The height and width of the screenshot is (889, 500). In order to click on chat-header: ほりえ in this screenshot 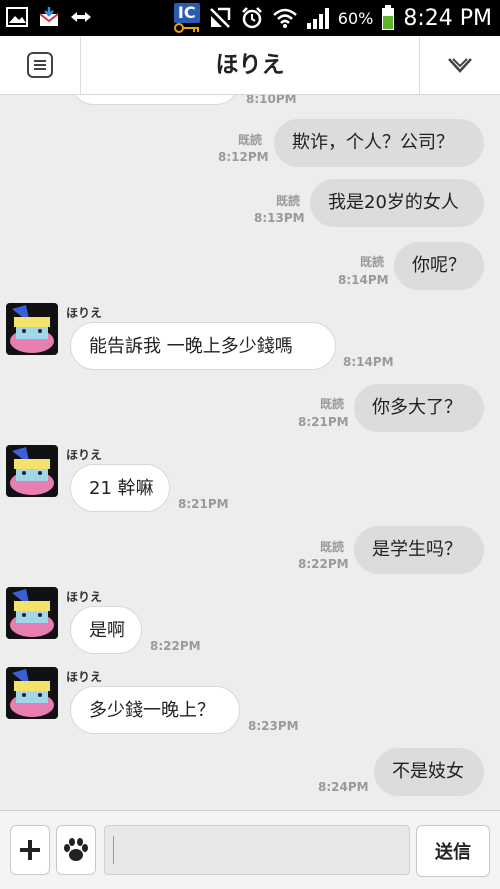, I will do `click(250, 65)`.